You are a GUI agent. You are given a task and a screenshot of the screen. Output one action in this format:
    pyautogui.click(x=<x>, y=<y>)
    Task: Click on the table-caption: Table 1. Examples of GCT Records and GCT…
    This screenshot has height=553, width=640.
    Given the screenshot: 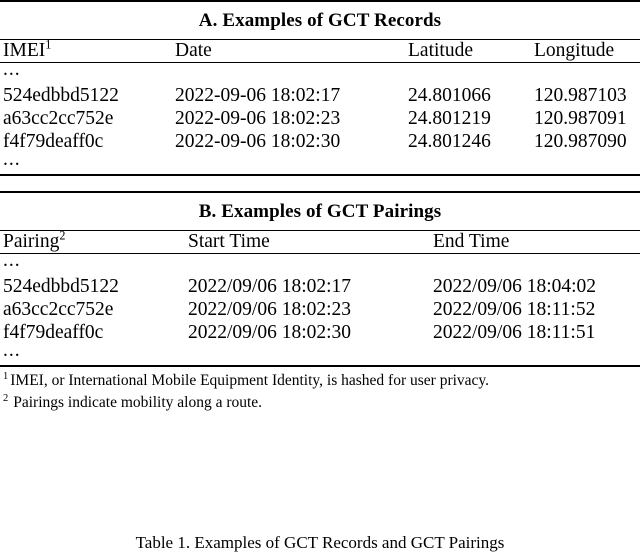 What is the action you would take?
    pyautogui.click(x=320, y=542)
    